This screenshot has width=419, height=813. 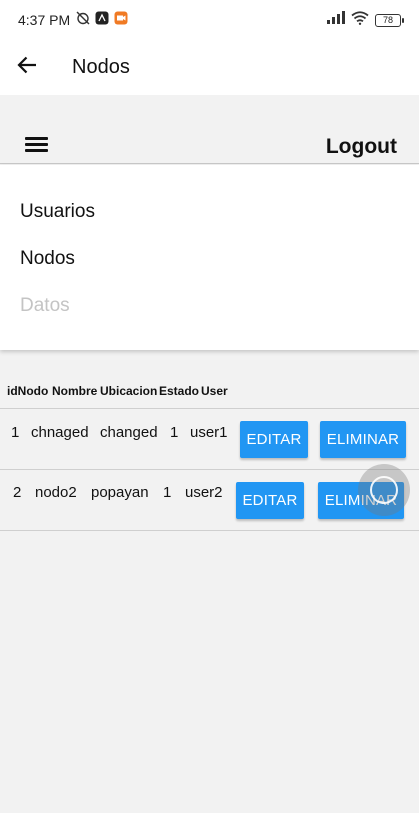 I want to click on cell-nombre: nodo2, so click(x=56, y=492).